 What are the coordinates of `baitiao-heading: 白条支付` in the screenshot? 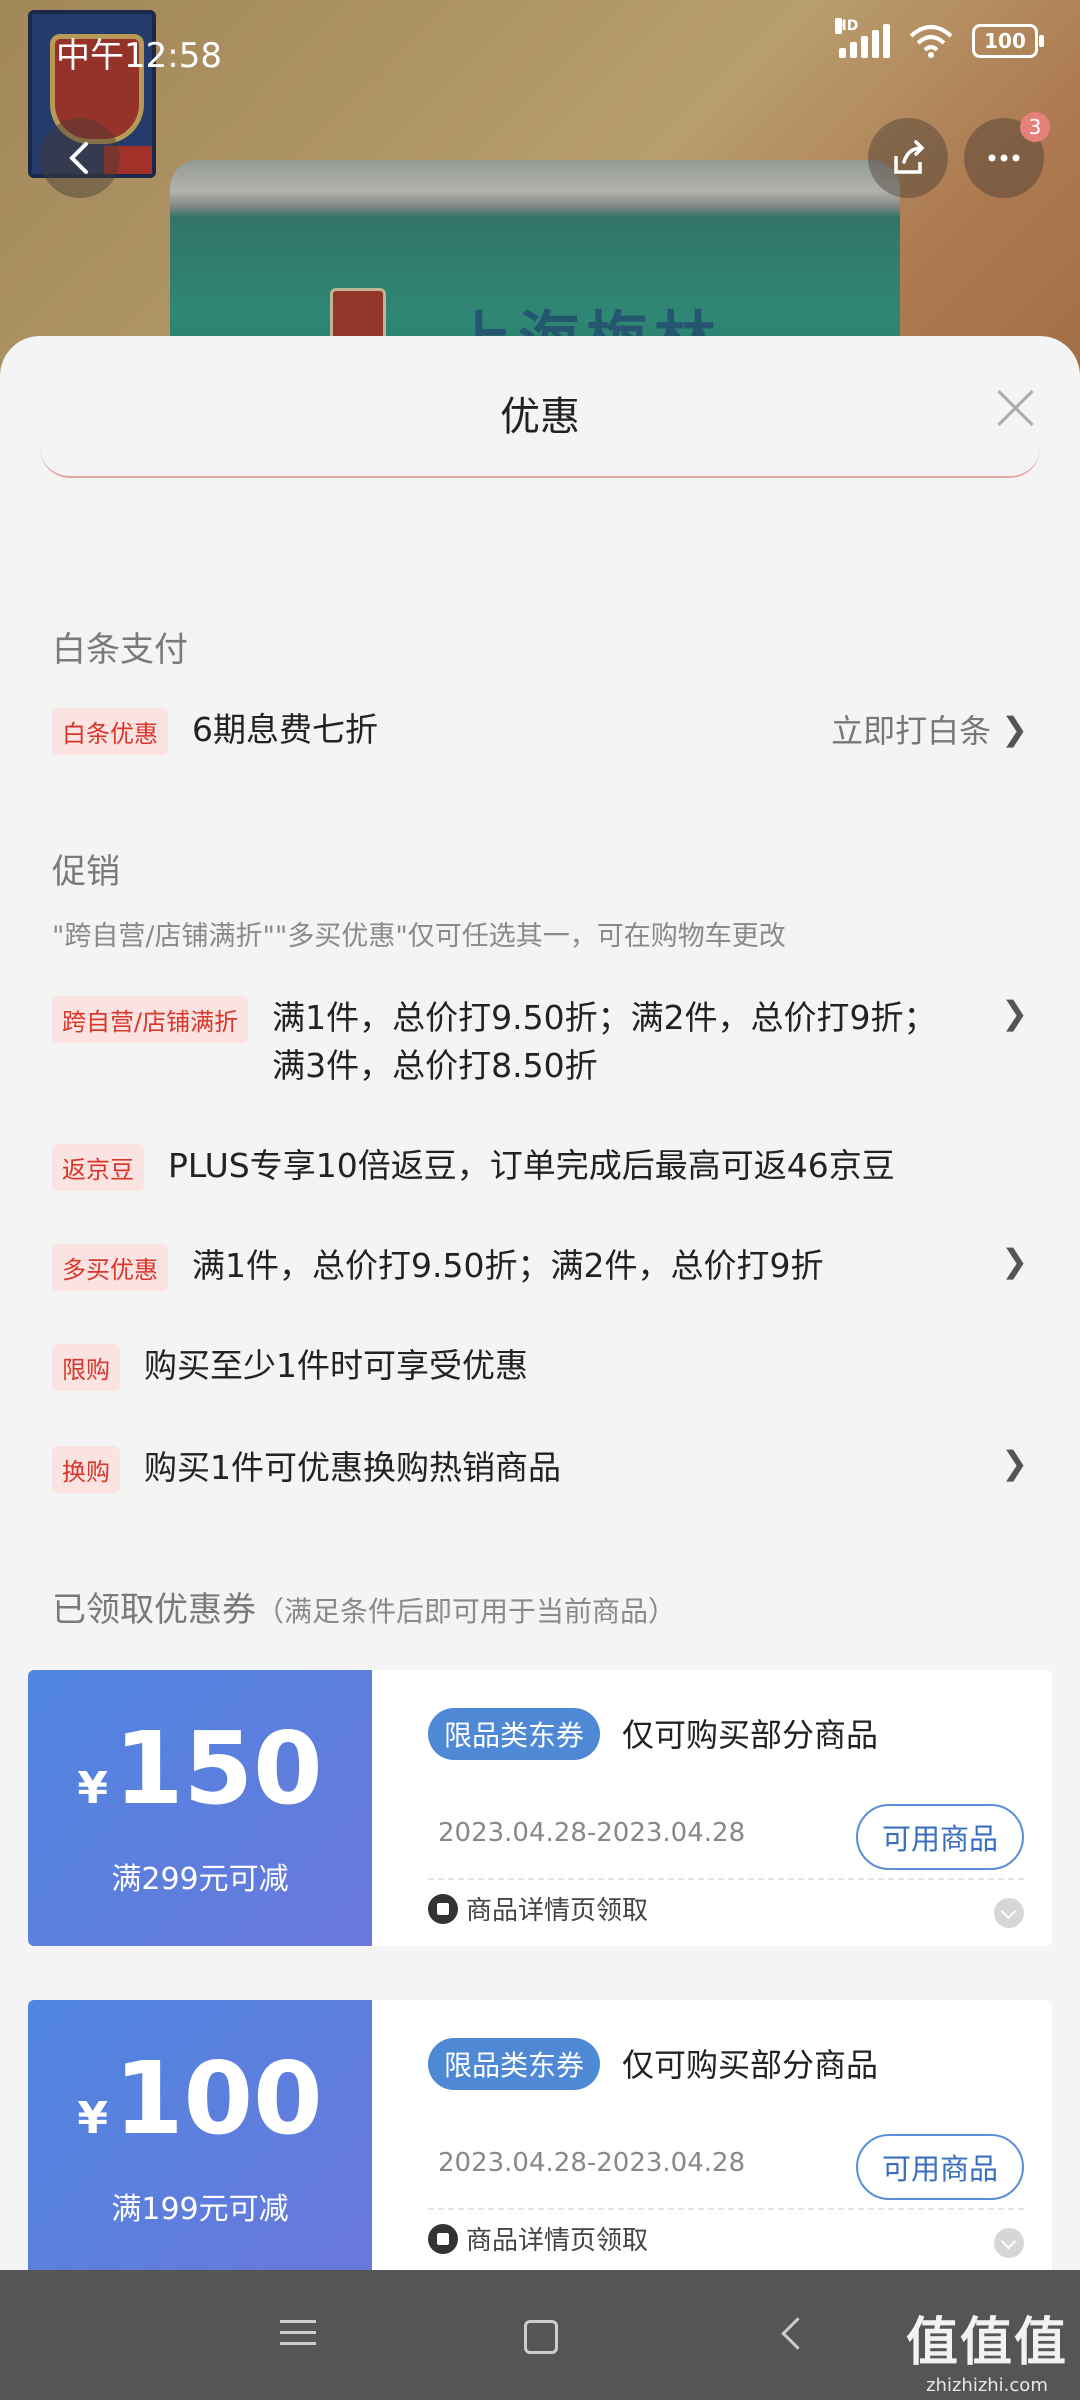 It's located at (120, 650).